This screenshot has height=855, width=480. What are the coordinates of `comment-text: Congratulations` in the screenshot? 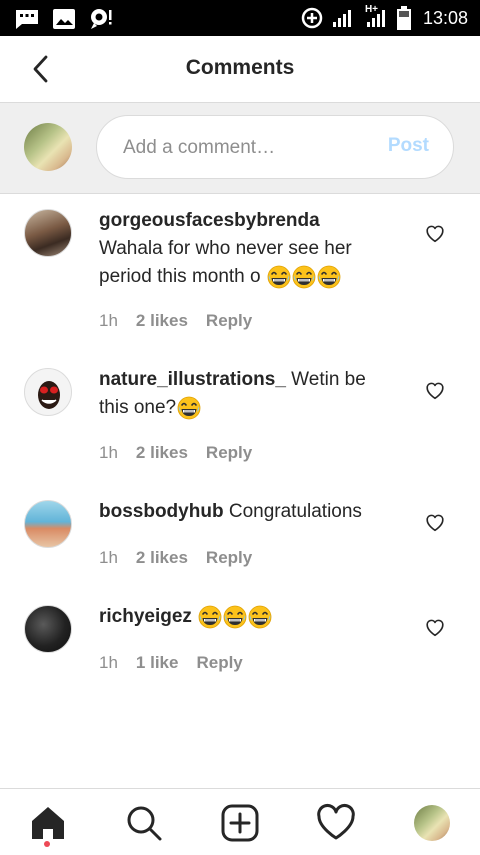 It's located at (295, 511).